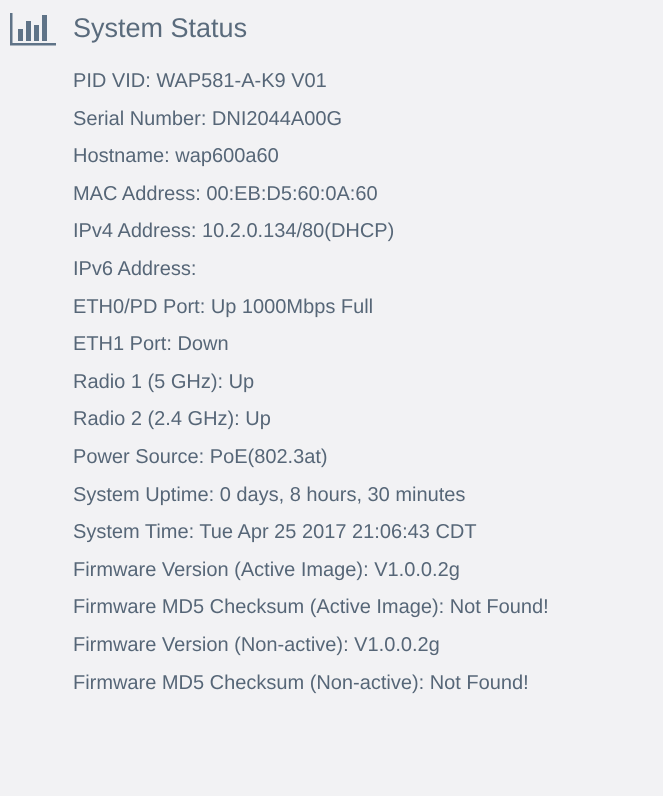  What do you see at coordinates (172, 419) in the screenshot?
I see `status-line: Radio 2 (2.4 GHz): Up` at bounding box center [172, 419].